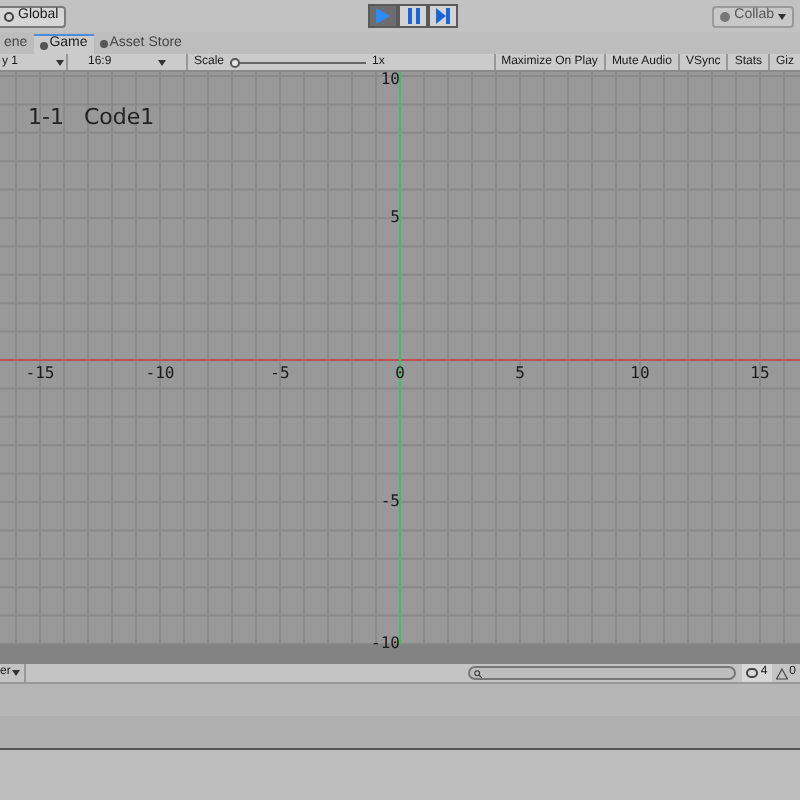 The image size is (800, 800). I want to click on info-icon, so click(752, 673).